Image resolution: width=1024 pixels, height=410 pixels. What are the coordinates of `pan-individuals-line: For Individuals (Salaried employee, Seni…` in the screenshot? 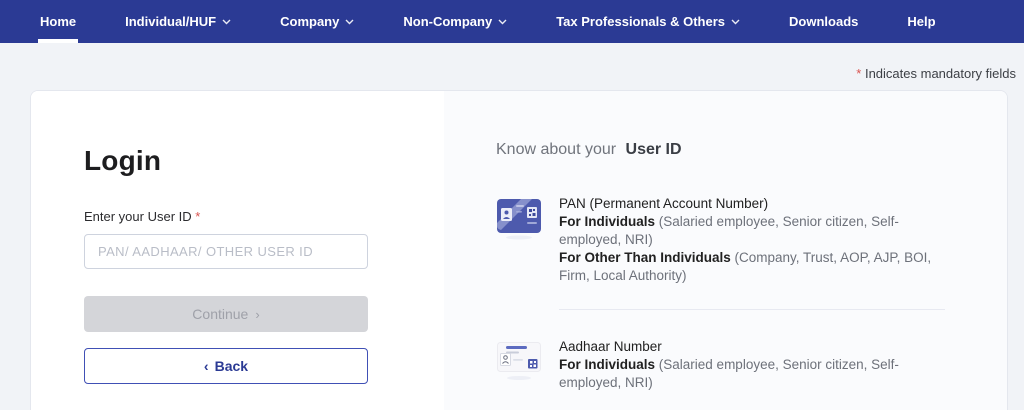 It's located at (729, 230).